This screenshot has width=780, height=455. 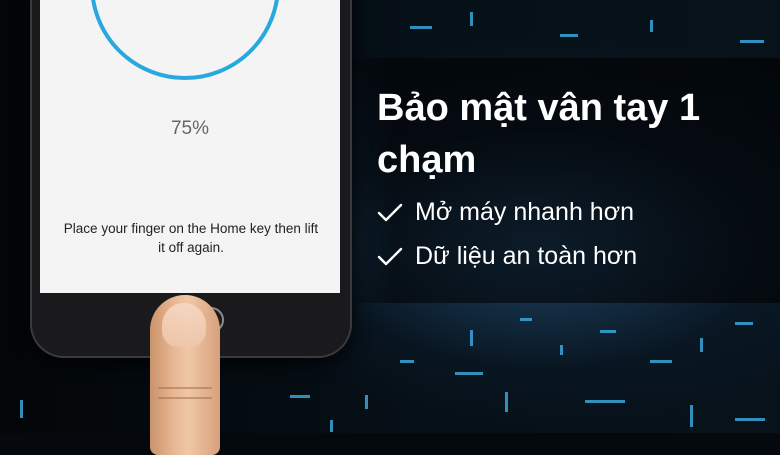 What do you see at coordinates (184, 325) in the screenshot?
I see `fingernail` at bounding box center [184, 325].